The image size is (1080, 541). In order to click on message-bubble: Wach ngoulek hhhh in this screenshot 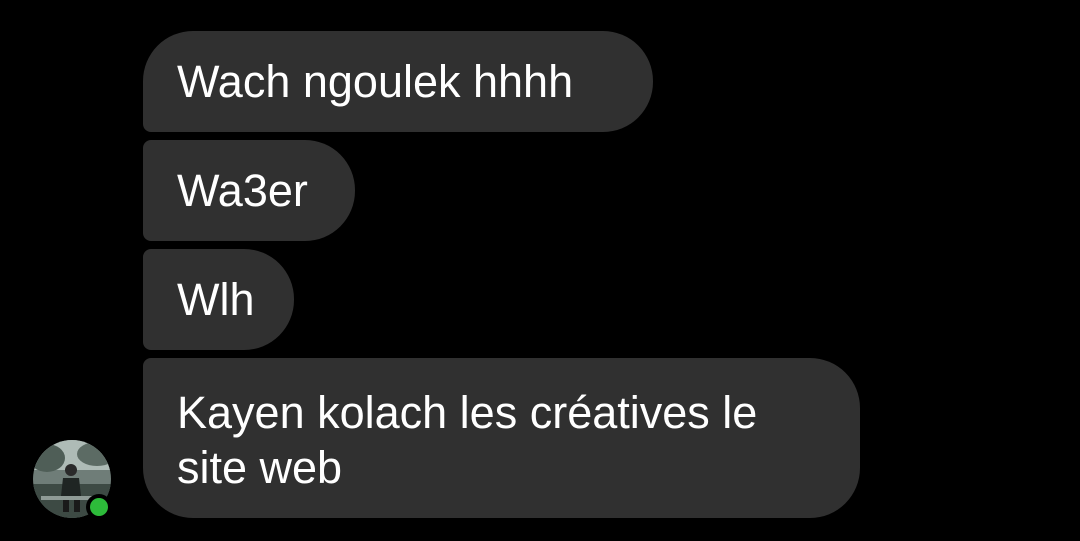, I will do `click(398, 81)`.